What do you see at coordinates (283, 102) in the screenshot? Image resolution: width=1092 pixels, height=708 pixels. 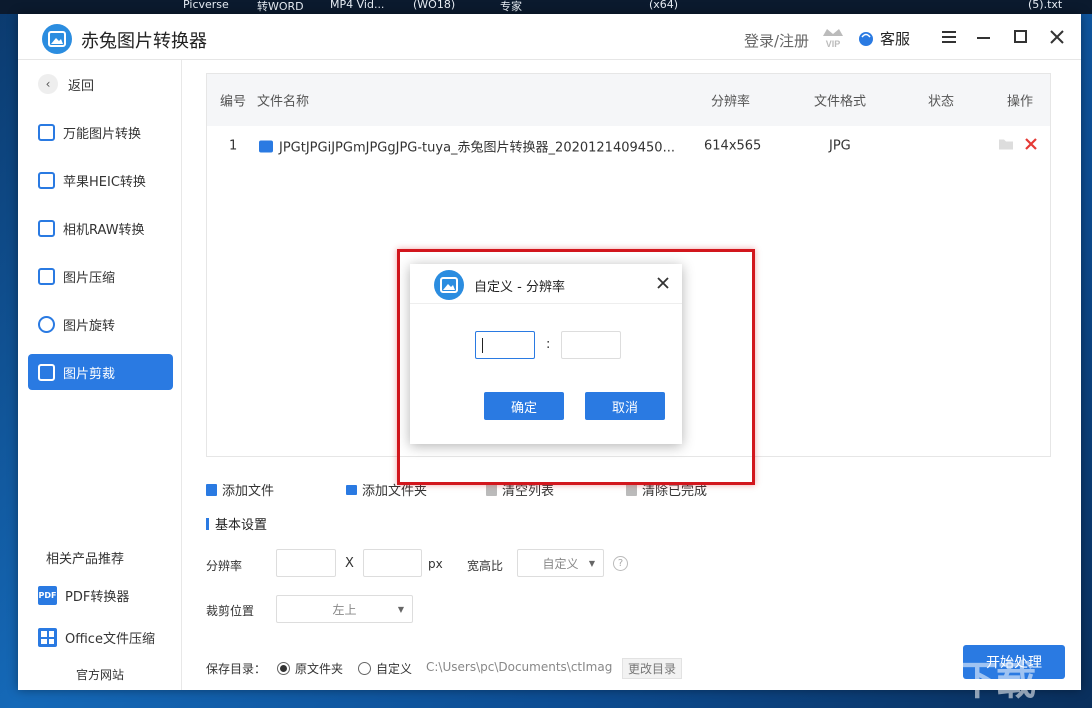 I see `col-name: 文件名称` at bounding box center [283, 102].